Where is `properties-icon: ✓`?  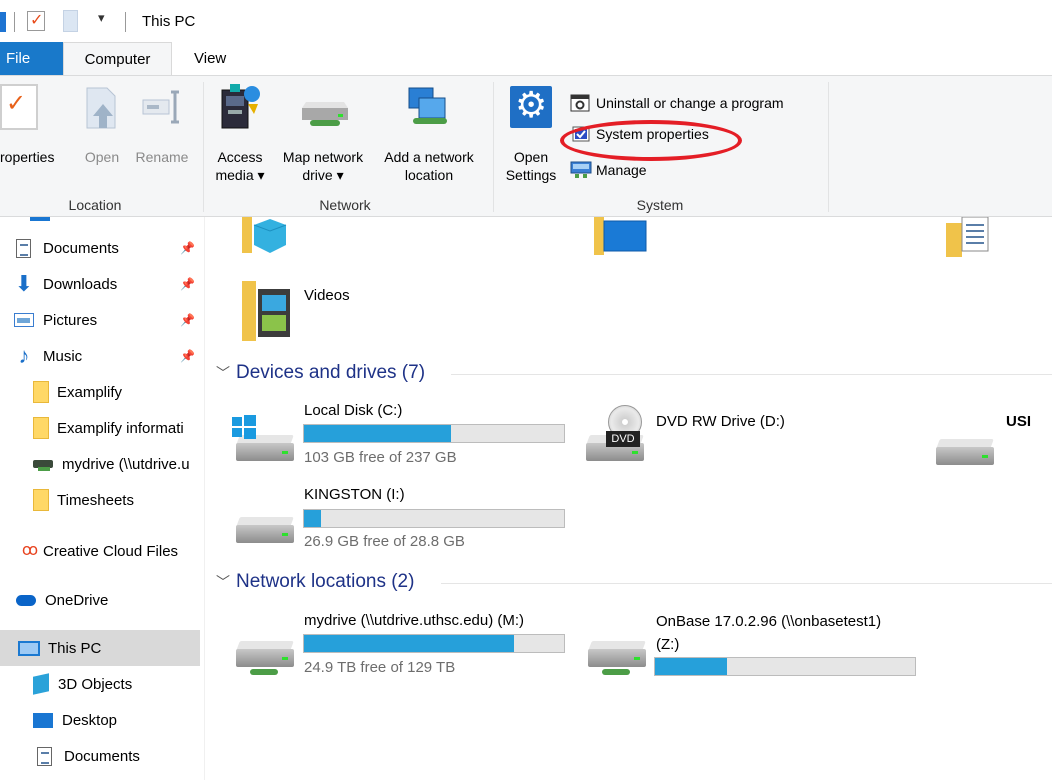
properties-icon: ✓ is located at coordinates (19, 107).